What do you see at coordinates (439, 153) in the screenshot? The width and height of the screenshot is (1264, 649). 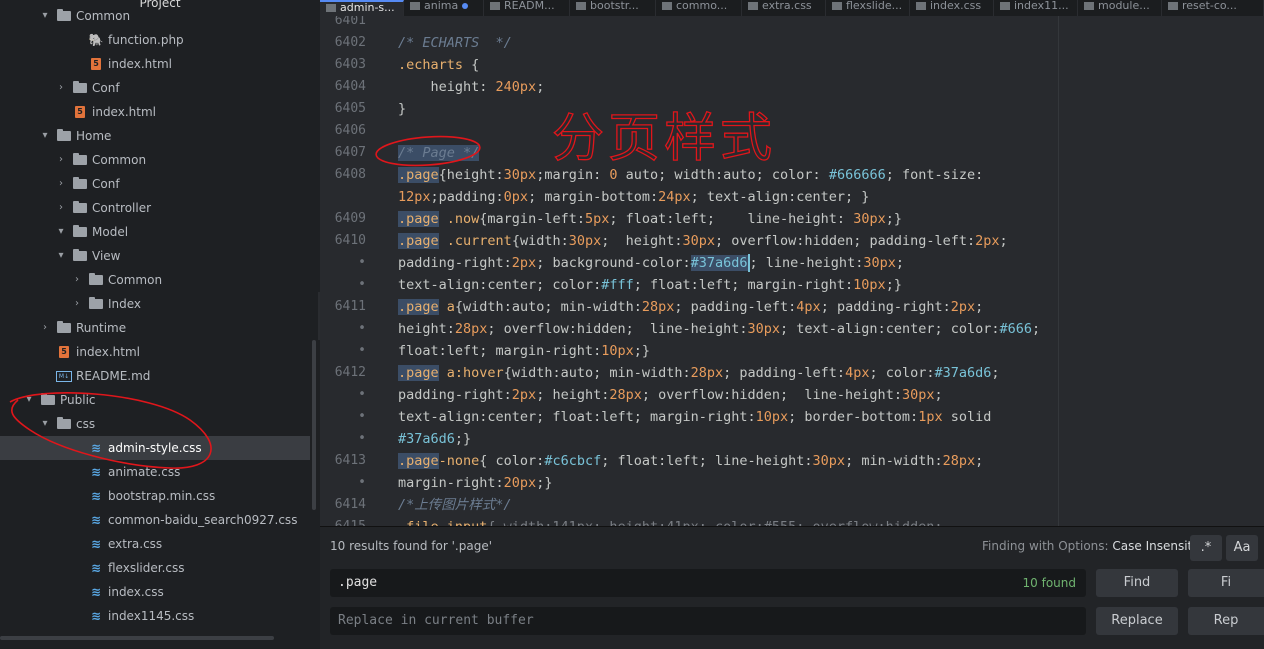 I see `code-line: /* Page */` at bounding box center [439, 153].